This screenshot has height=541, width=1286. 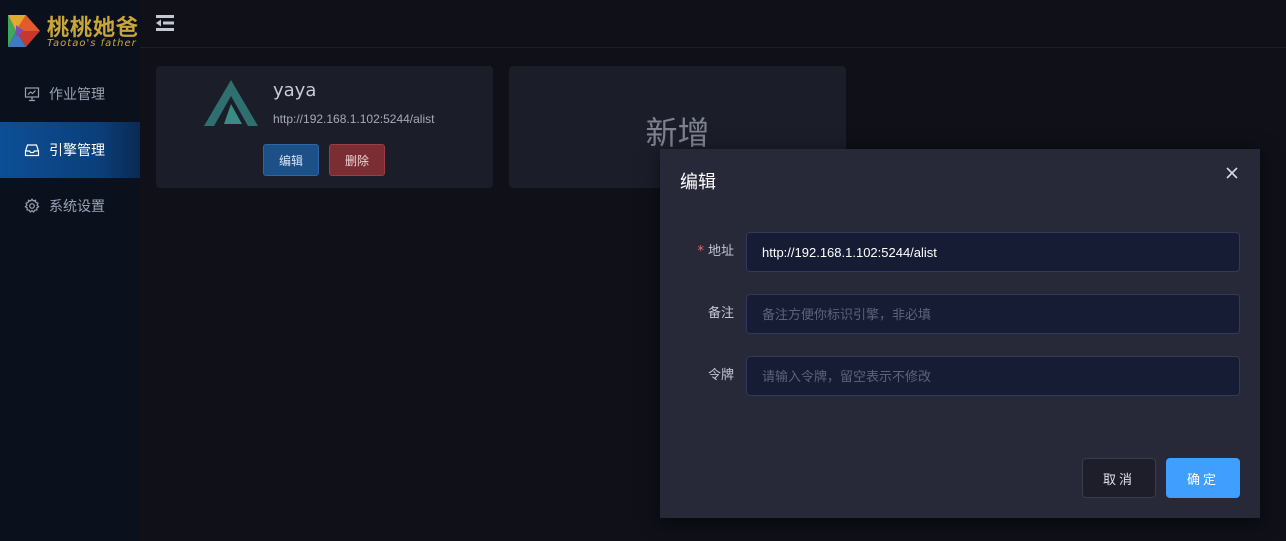 I want to click on sidebar-item-label: 引擎管理, so click(x=77, y=151).